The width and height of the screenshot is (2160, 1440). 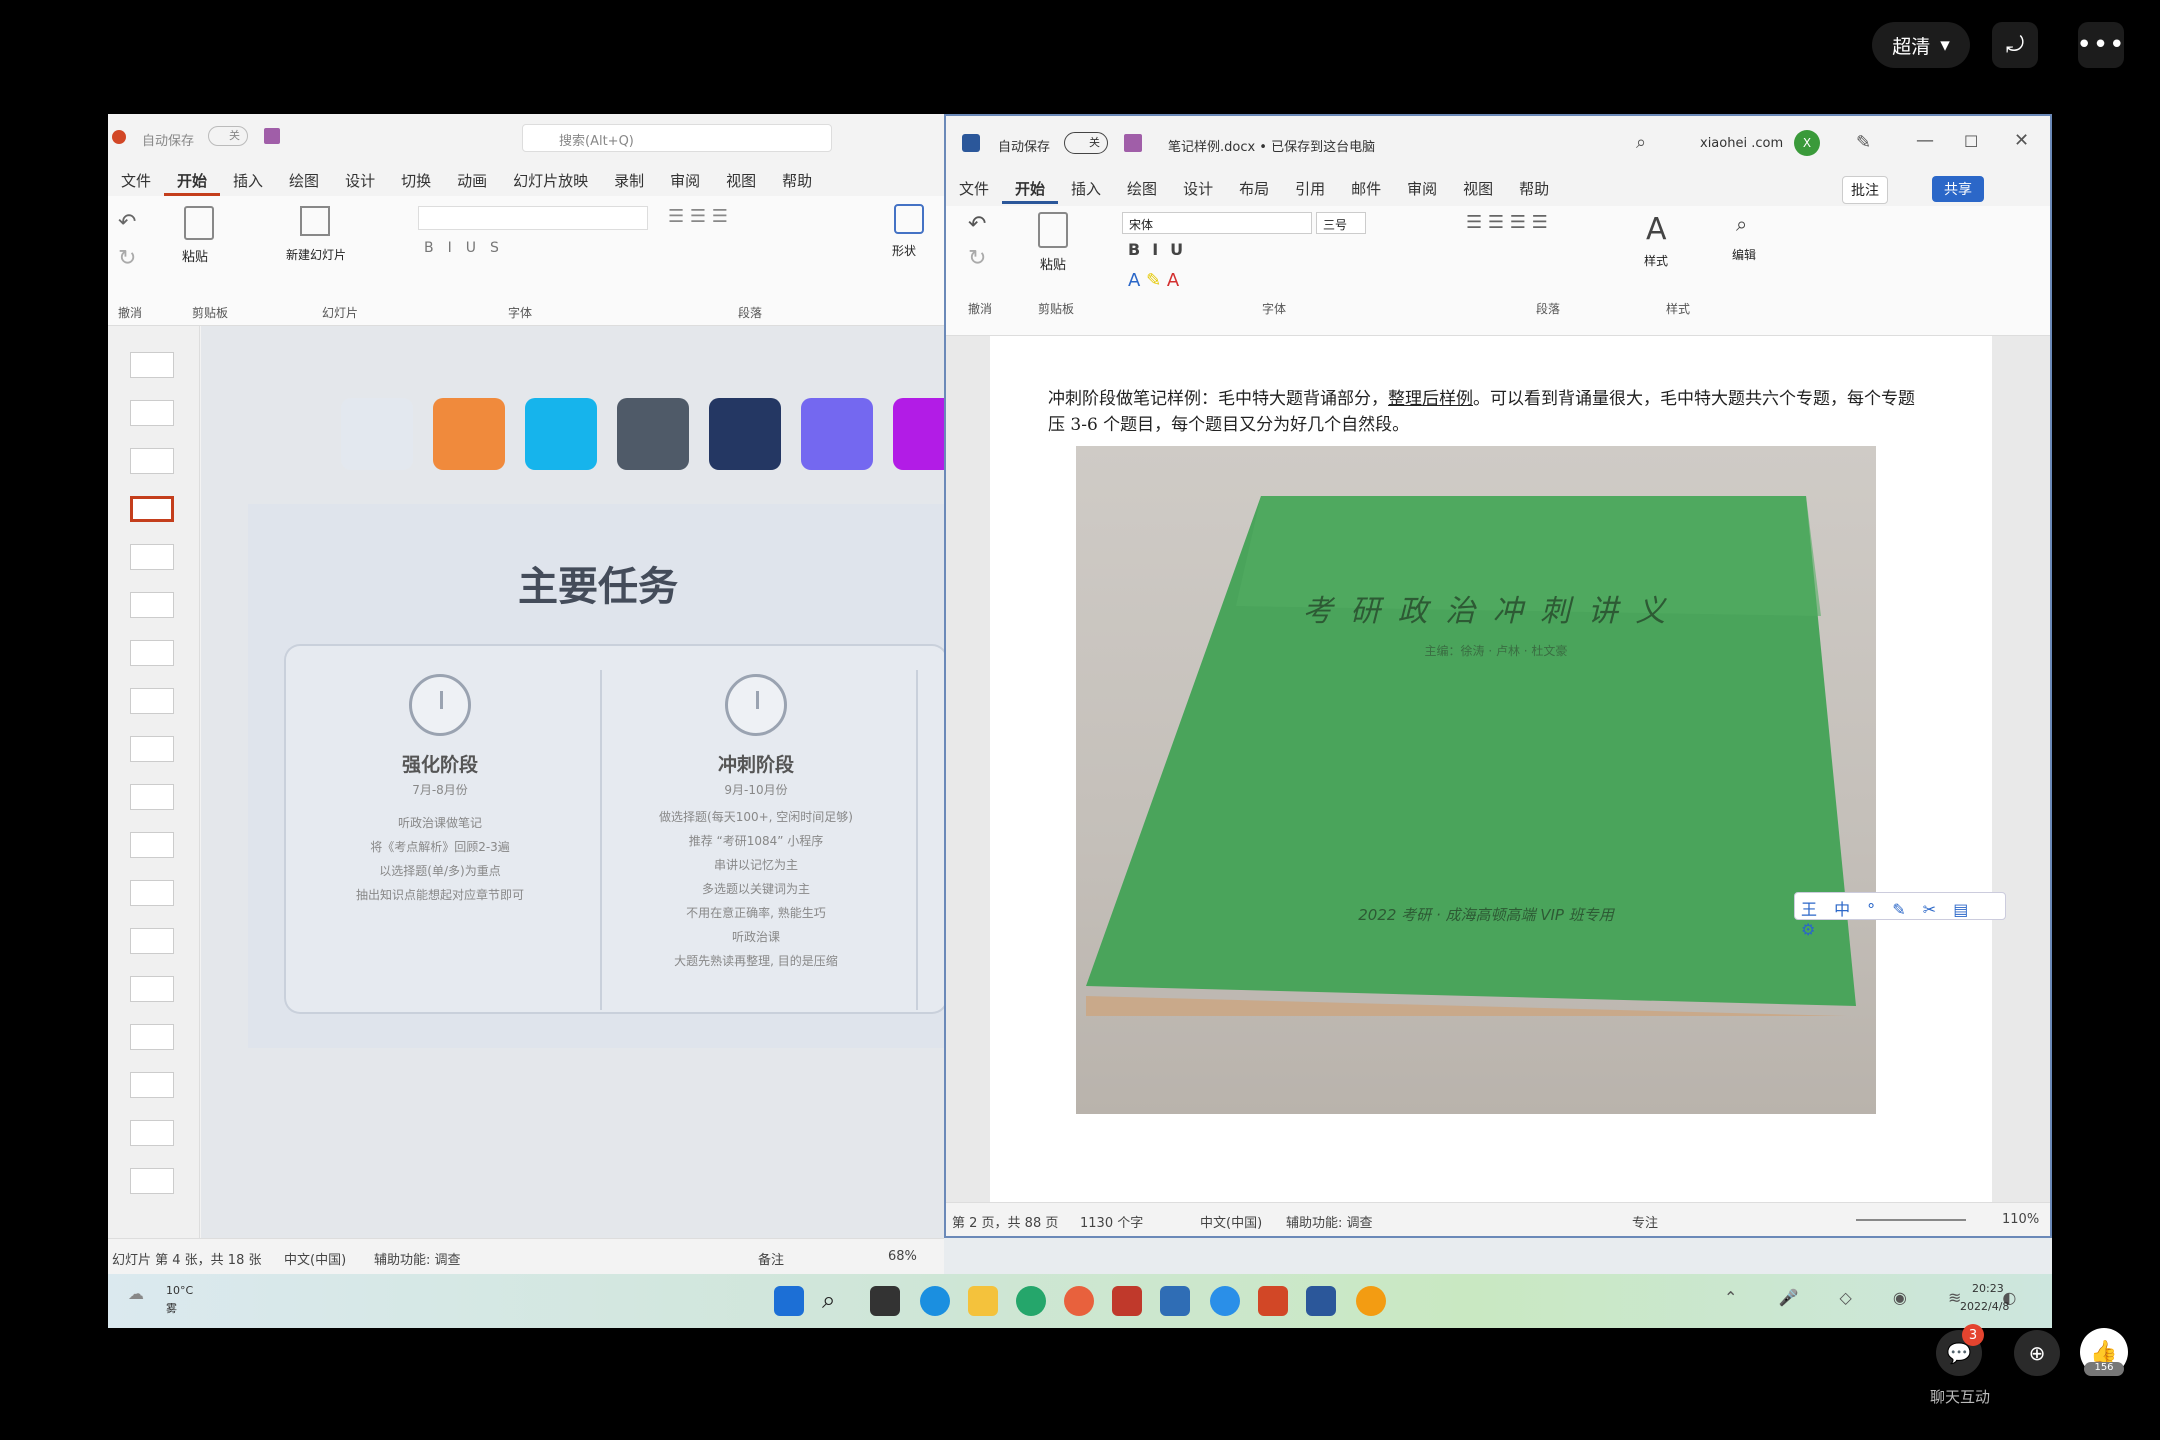 I want to click on ppt-tab: 视图, so click(x=741, y=180).